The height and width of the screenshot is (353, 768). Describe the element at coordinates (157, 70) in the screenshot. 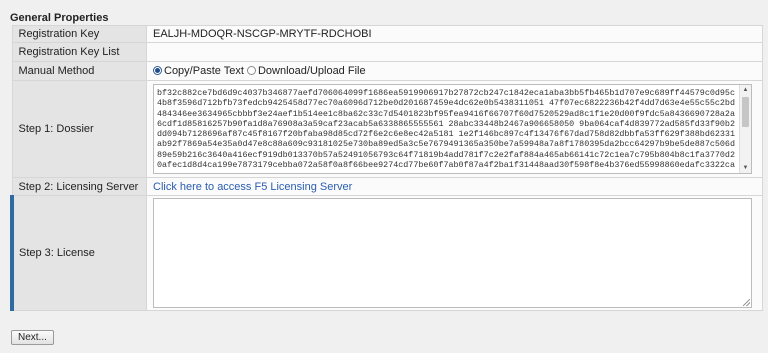

I see `copy-paste-radio` at that location.